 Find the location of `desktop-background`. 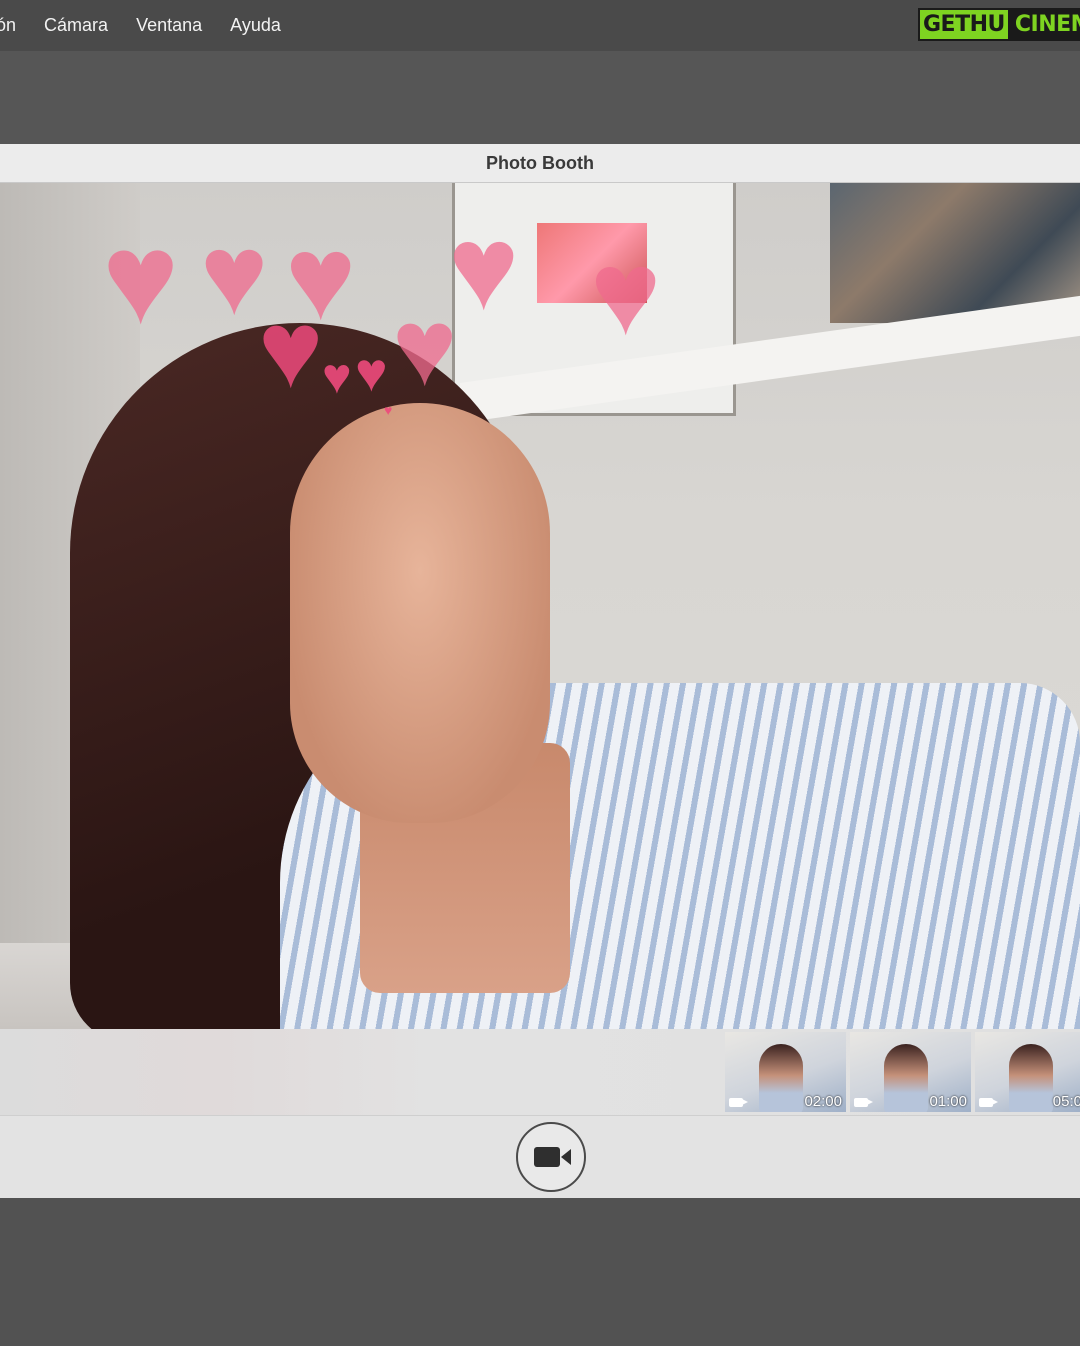

desktop-background is located at coordinates (540, 97).